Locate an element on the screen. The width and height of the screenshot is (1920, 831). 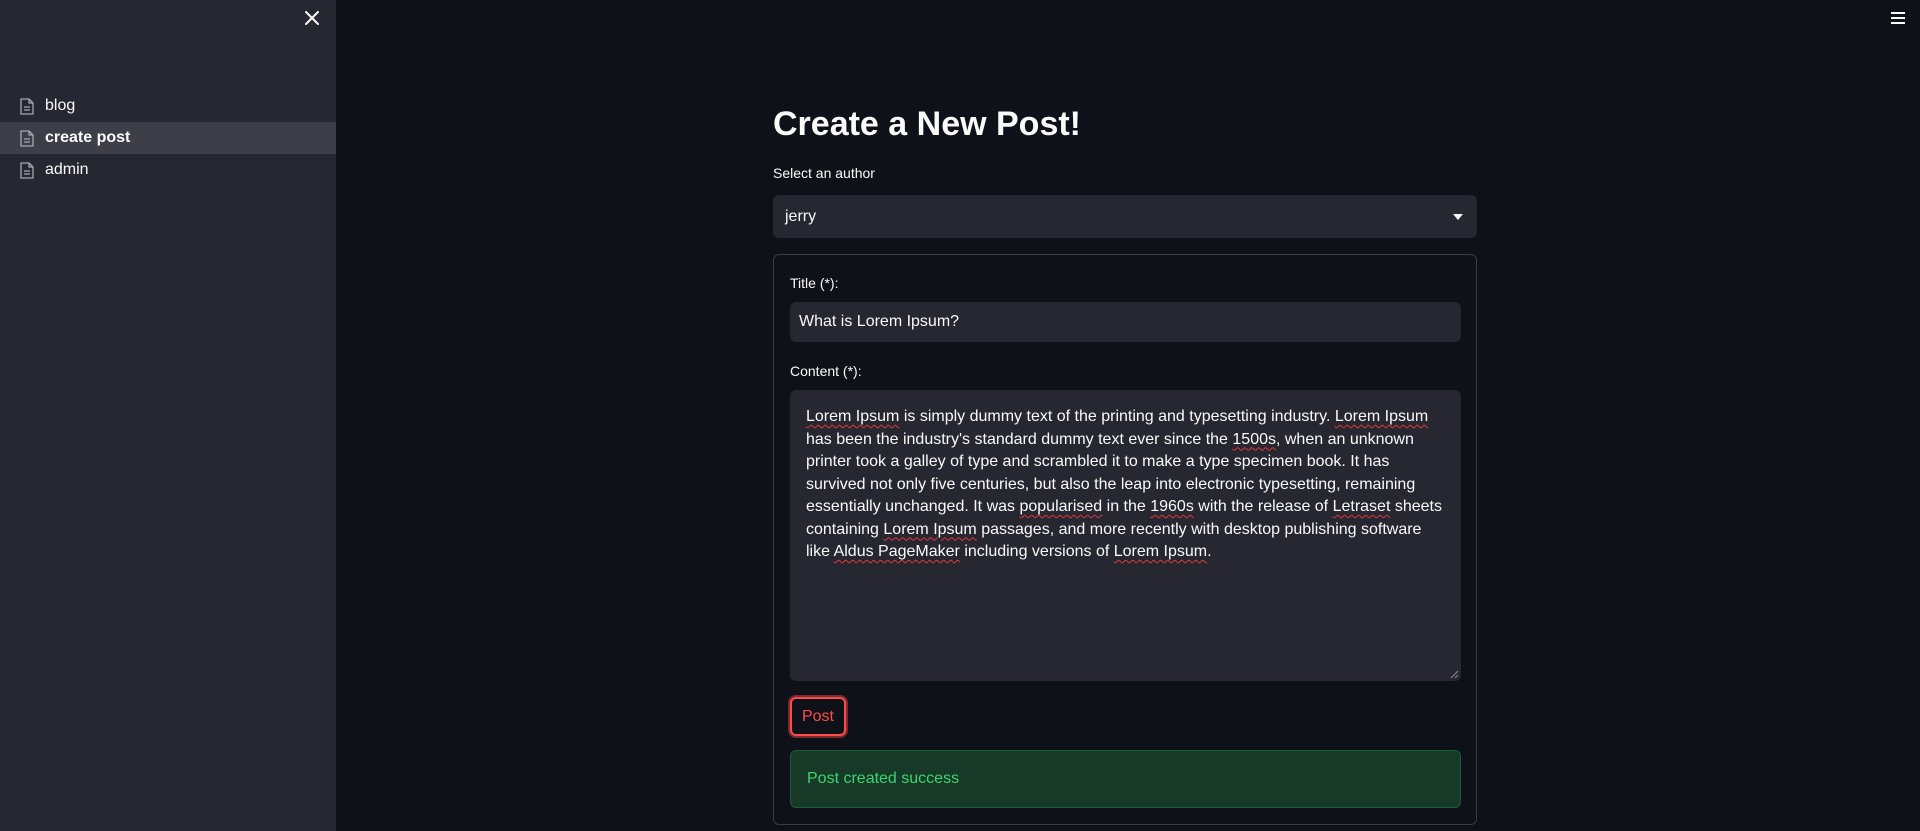
resize-handle-icon is located at coordinates (1454, 674).